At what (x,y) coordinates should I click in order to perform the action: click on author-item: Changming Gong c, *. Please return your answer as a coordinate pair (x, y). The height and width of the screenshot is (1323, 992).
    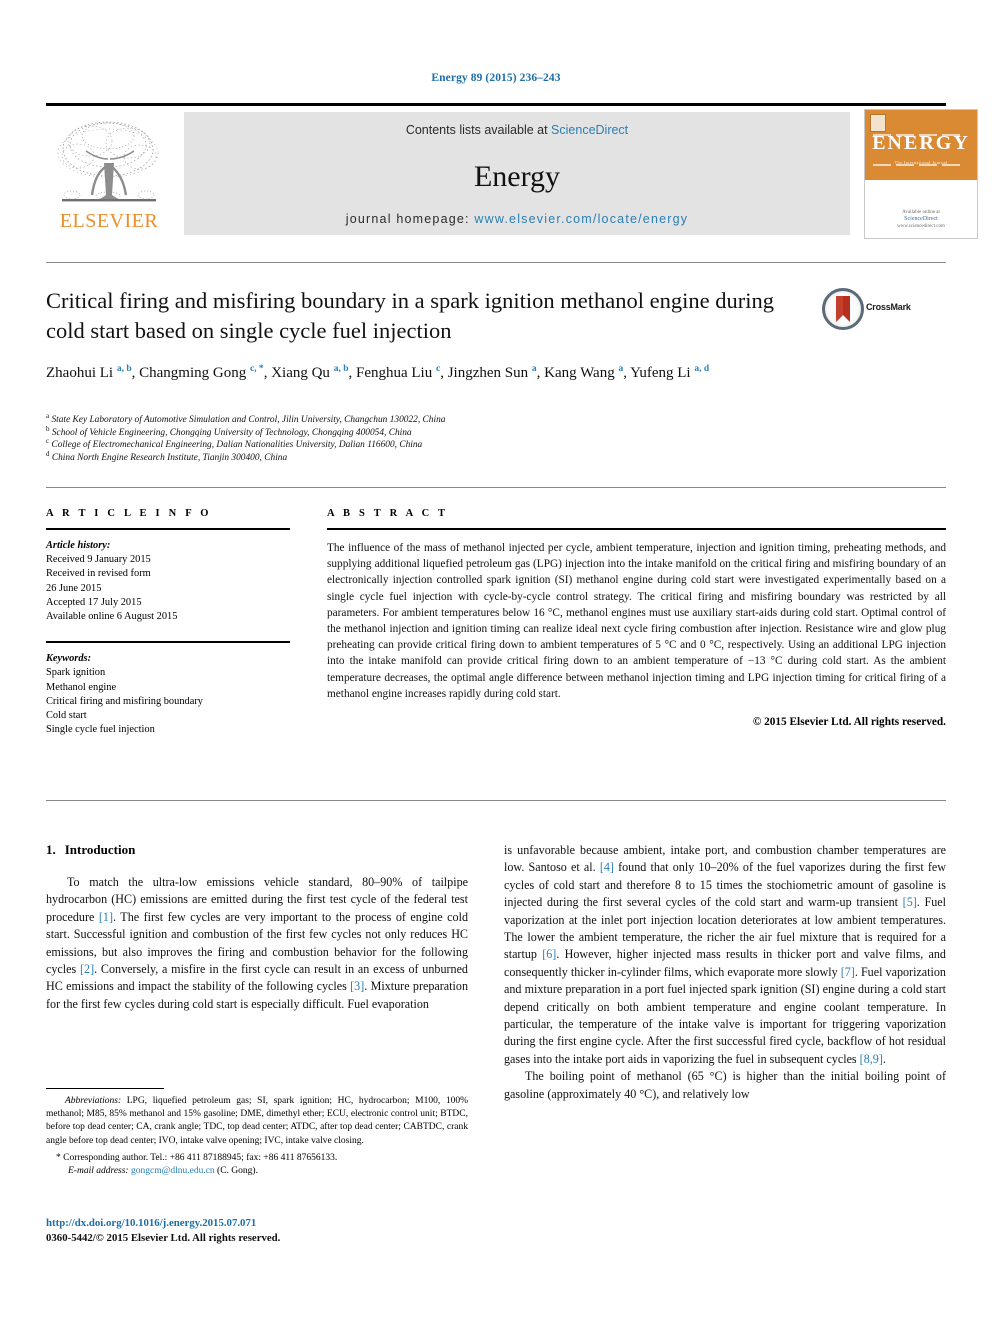
    Looking at the image, I should click on (201, 372).